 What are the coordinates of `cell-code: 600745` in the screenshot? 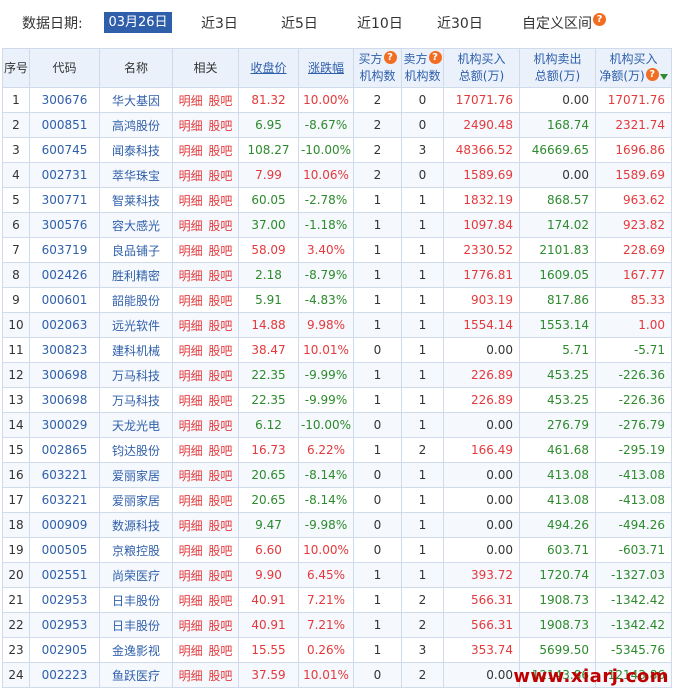 It's located at (64, 150).